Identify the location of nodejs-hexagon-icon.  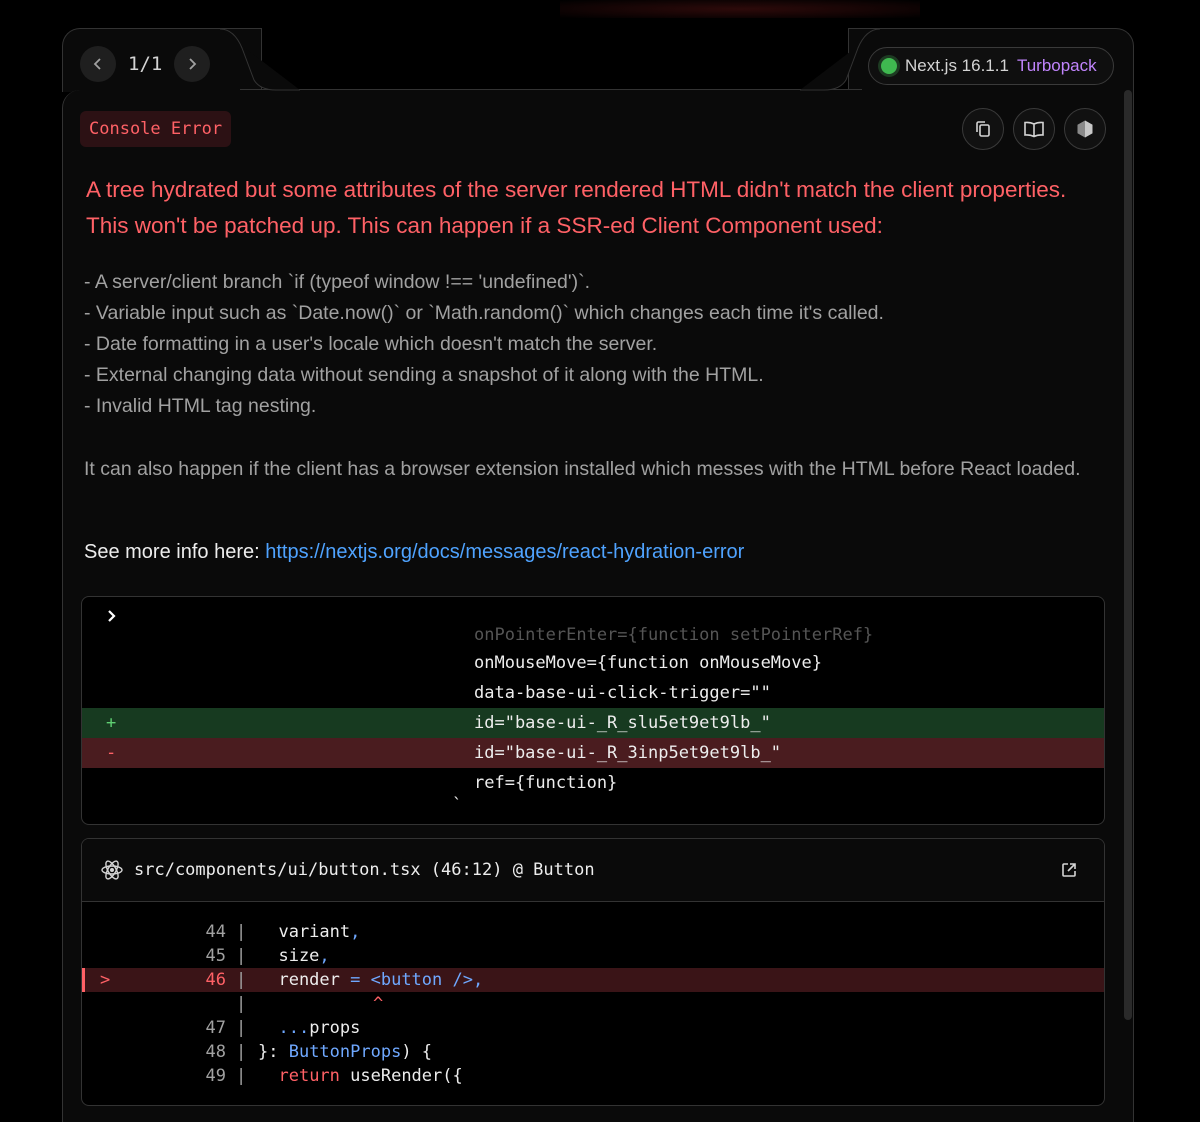
(1085, 129).